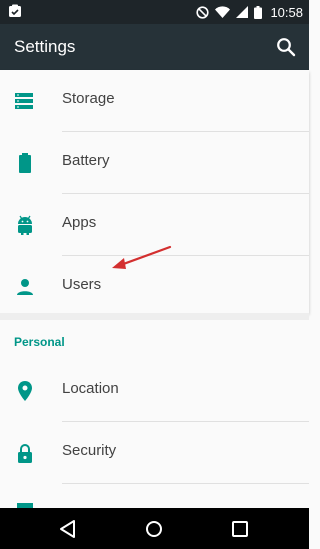 This screenshot has width=320, height=549. I want to click on lock-icon, so click(25, 453).